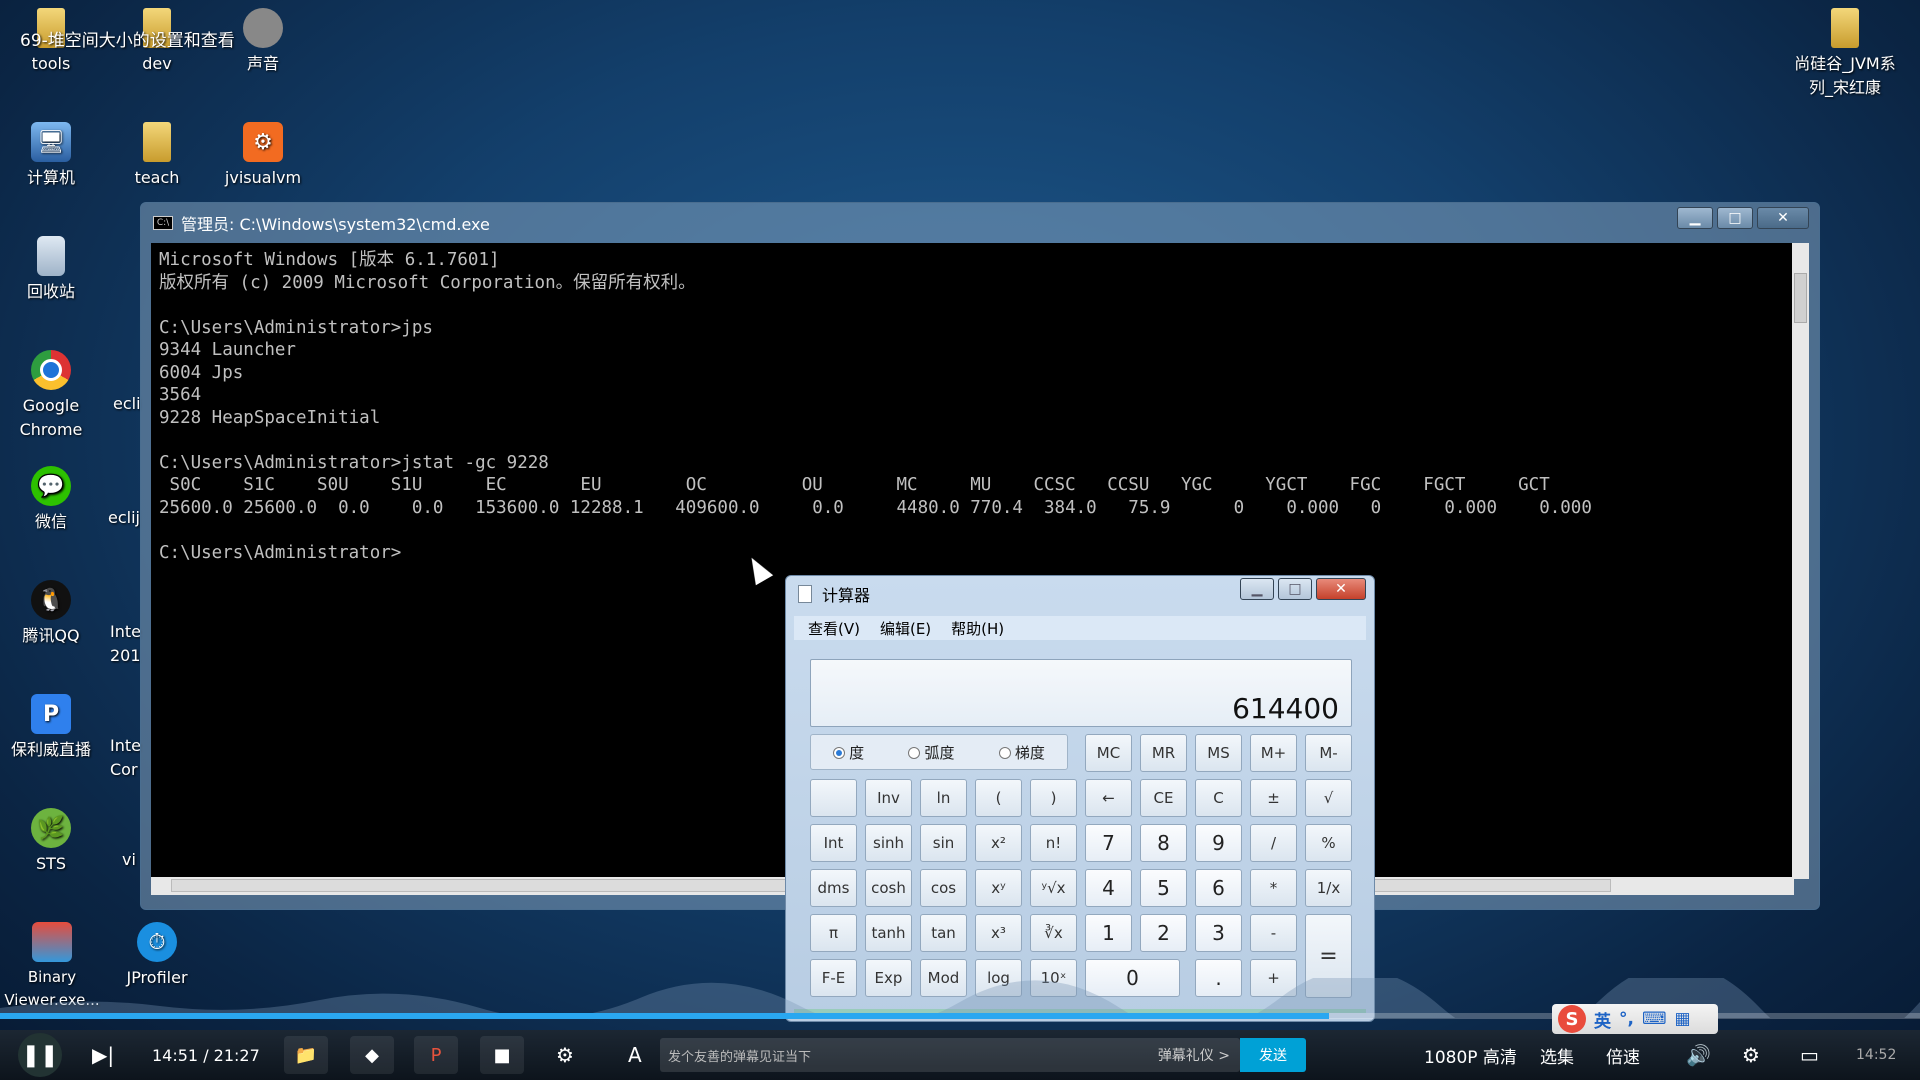  I want to click on cmd-taskbar-icon: ■, so click(502, 1055).